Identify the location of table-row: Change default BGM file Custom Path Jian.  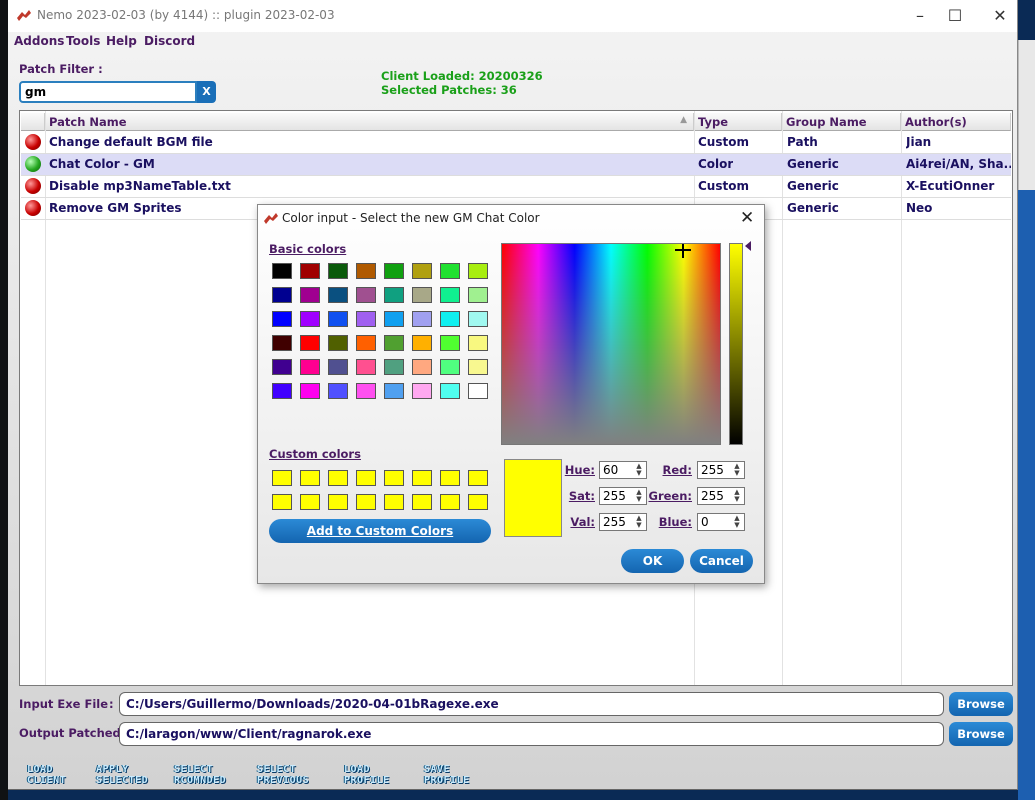
(516, 143).